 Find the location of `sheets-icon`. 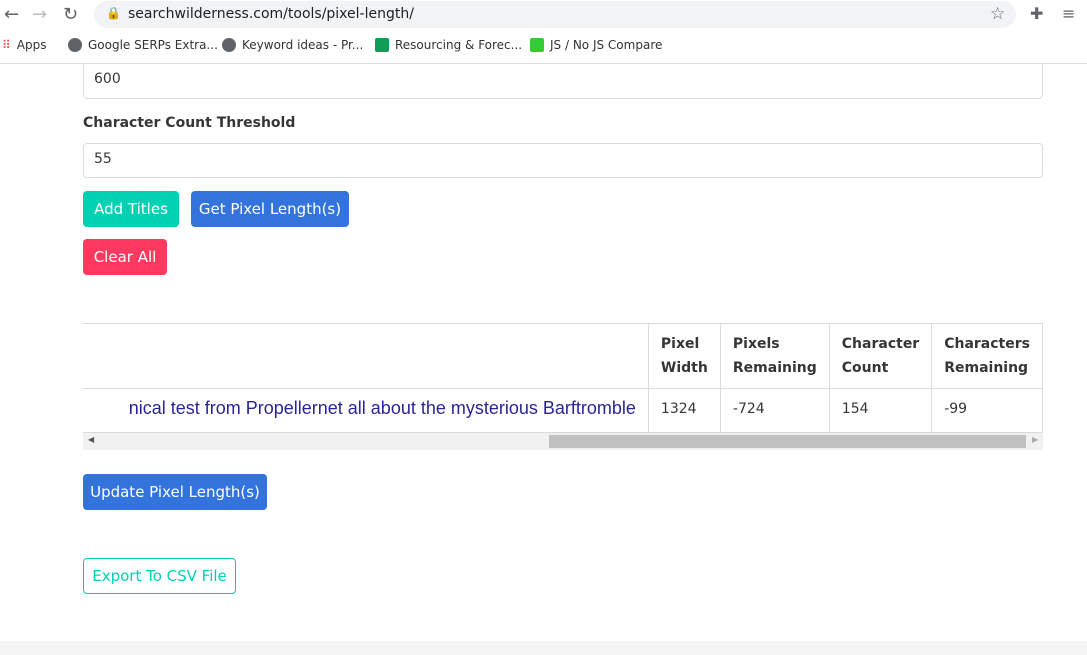

sheets-icon is located at coordinates (382, 45).